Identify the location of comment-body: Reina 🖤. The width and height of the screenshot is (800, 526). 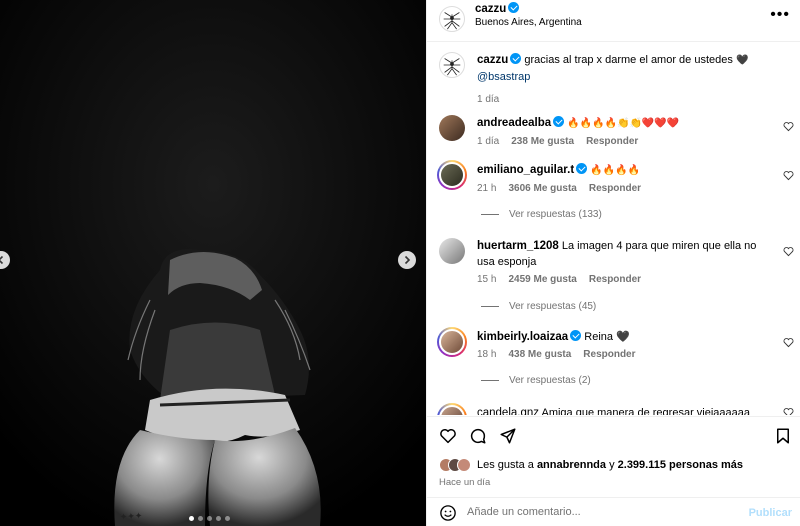
(607, 337).